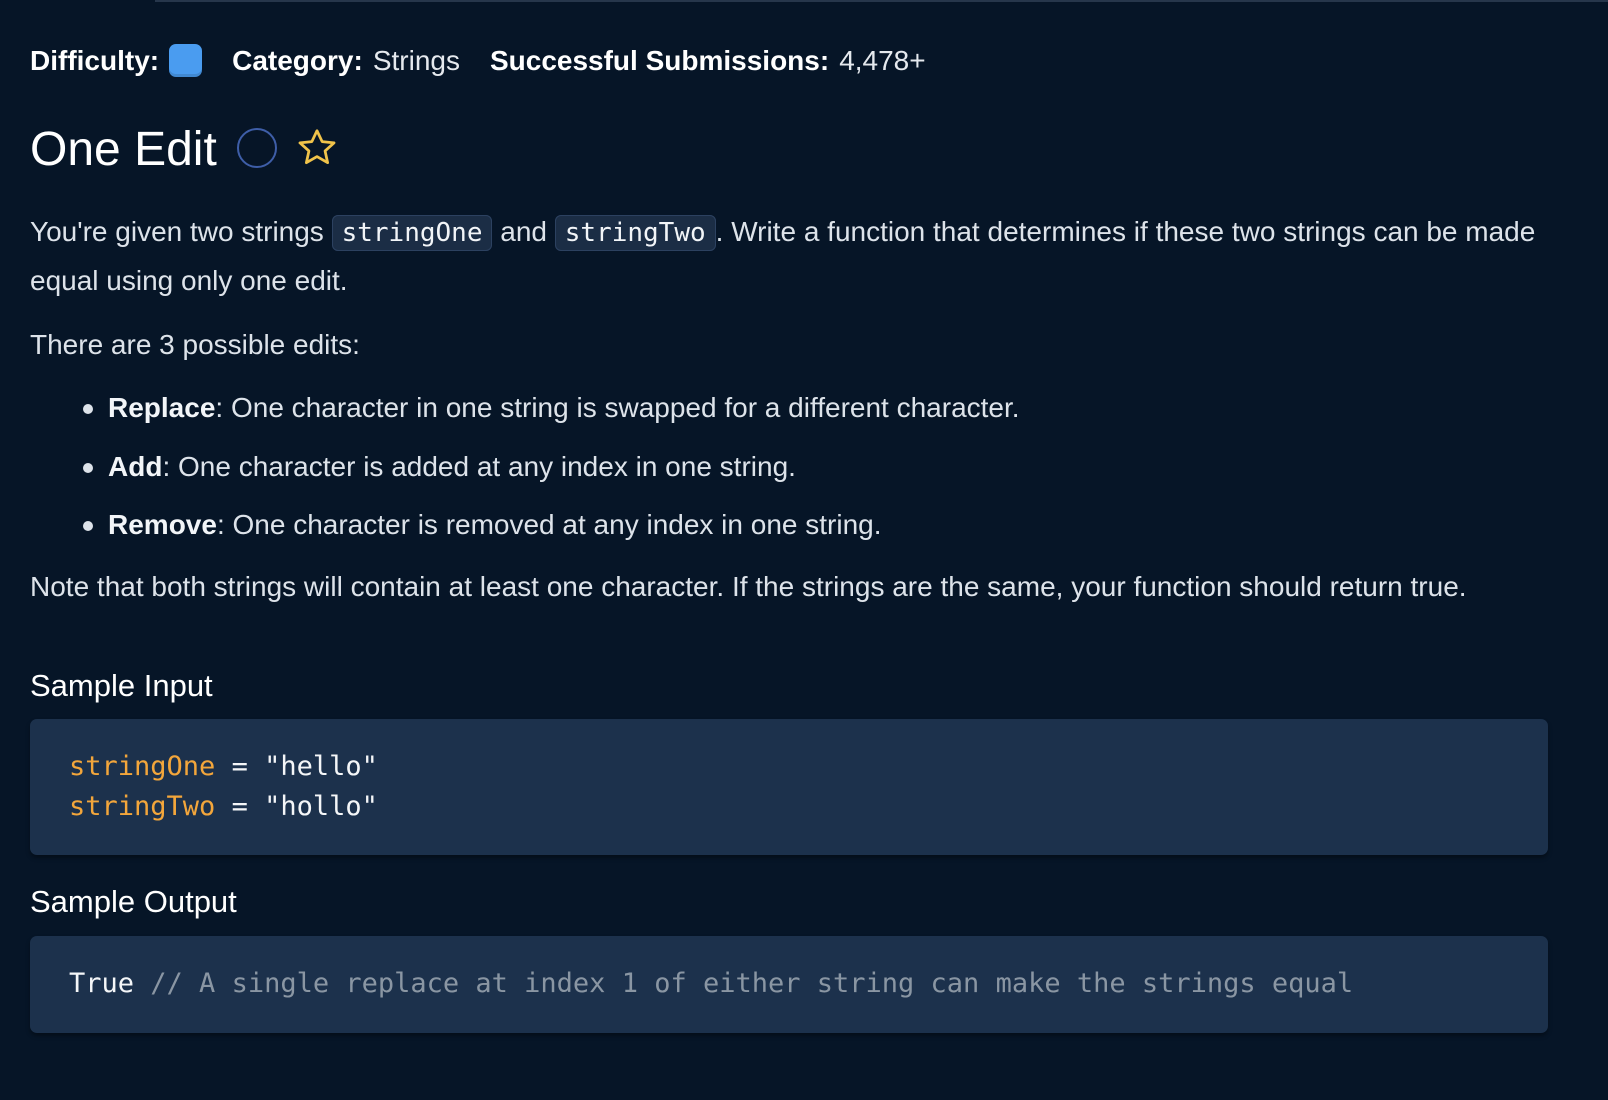  I want to click on title-row: One Edit, so click(184, 150).